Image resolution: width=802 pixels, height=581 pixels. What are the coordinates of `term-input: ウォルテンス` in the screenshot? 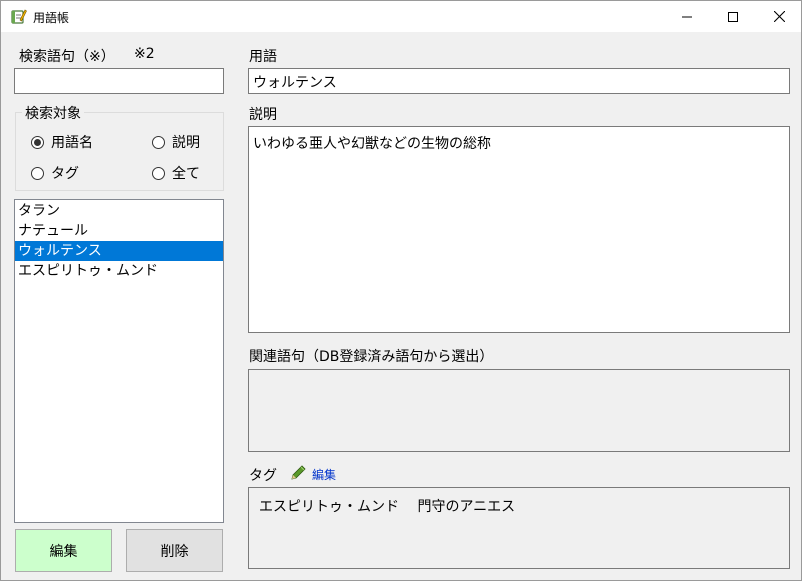 It's located at (519, 81).